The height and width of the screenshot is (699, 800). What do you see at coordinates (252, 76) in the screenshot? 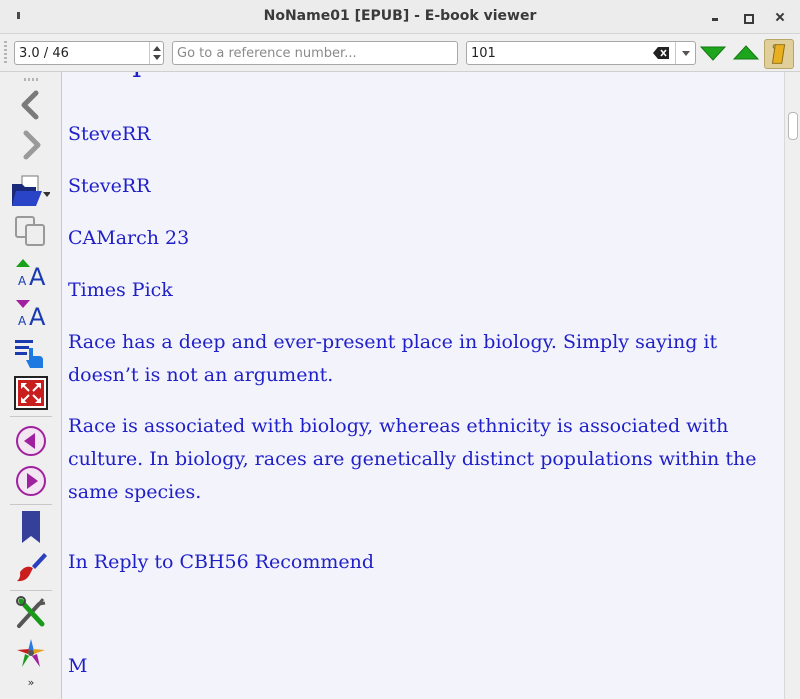
I see `section-heading: 5 Replies101 Recommend` at bounding box center [252, 76].